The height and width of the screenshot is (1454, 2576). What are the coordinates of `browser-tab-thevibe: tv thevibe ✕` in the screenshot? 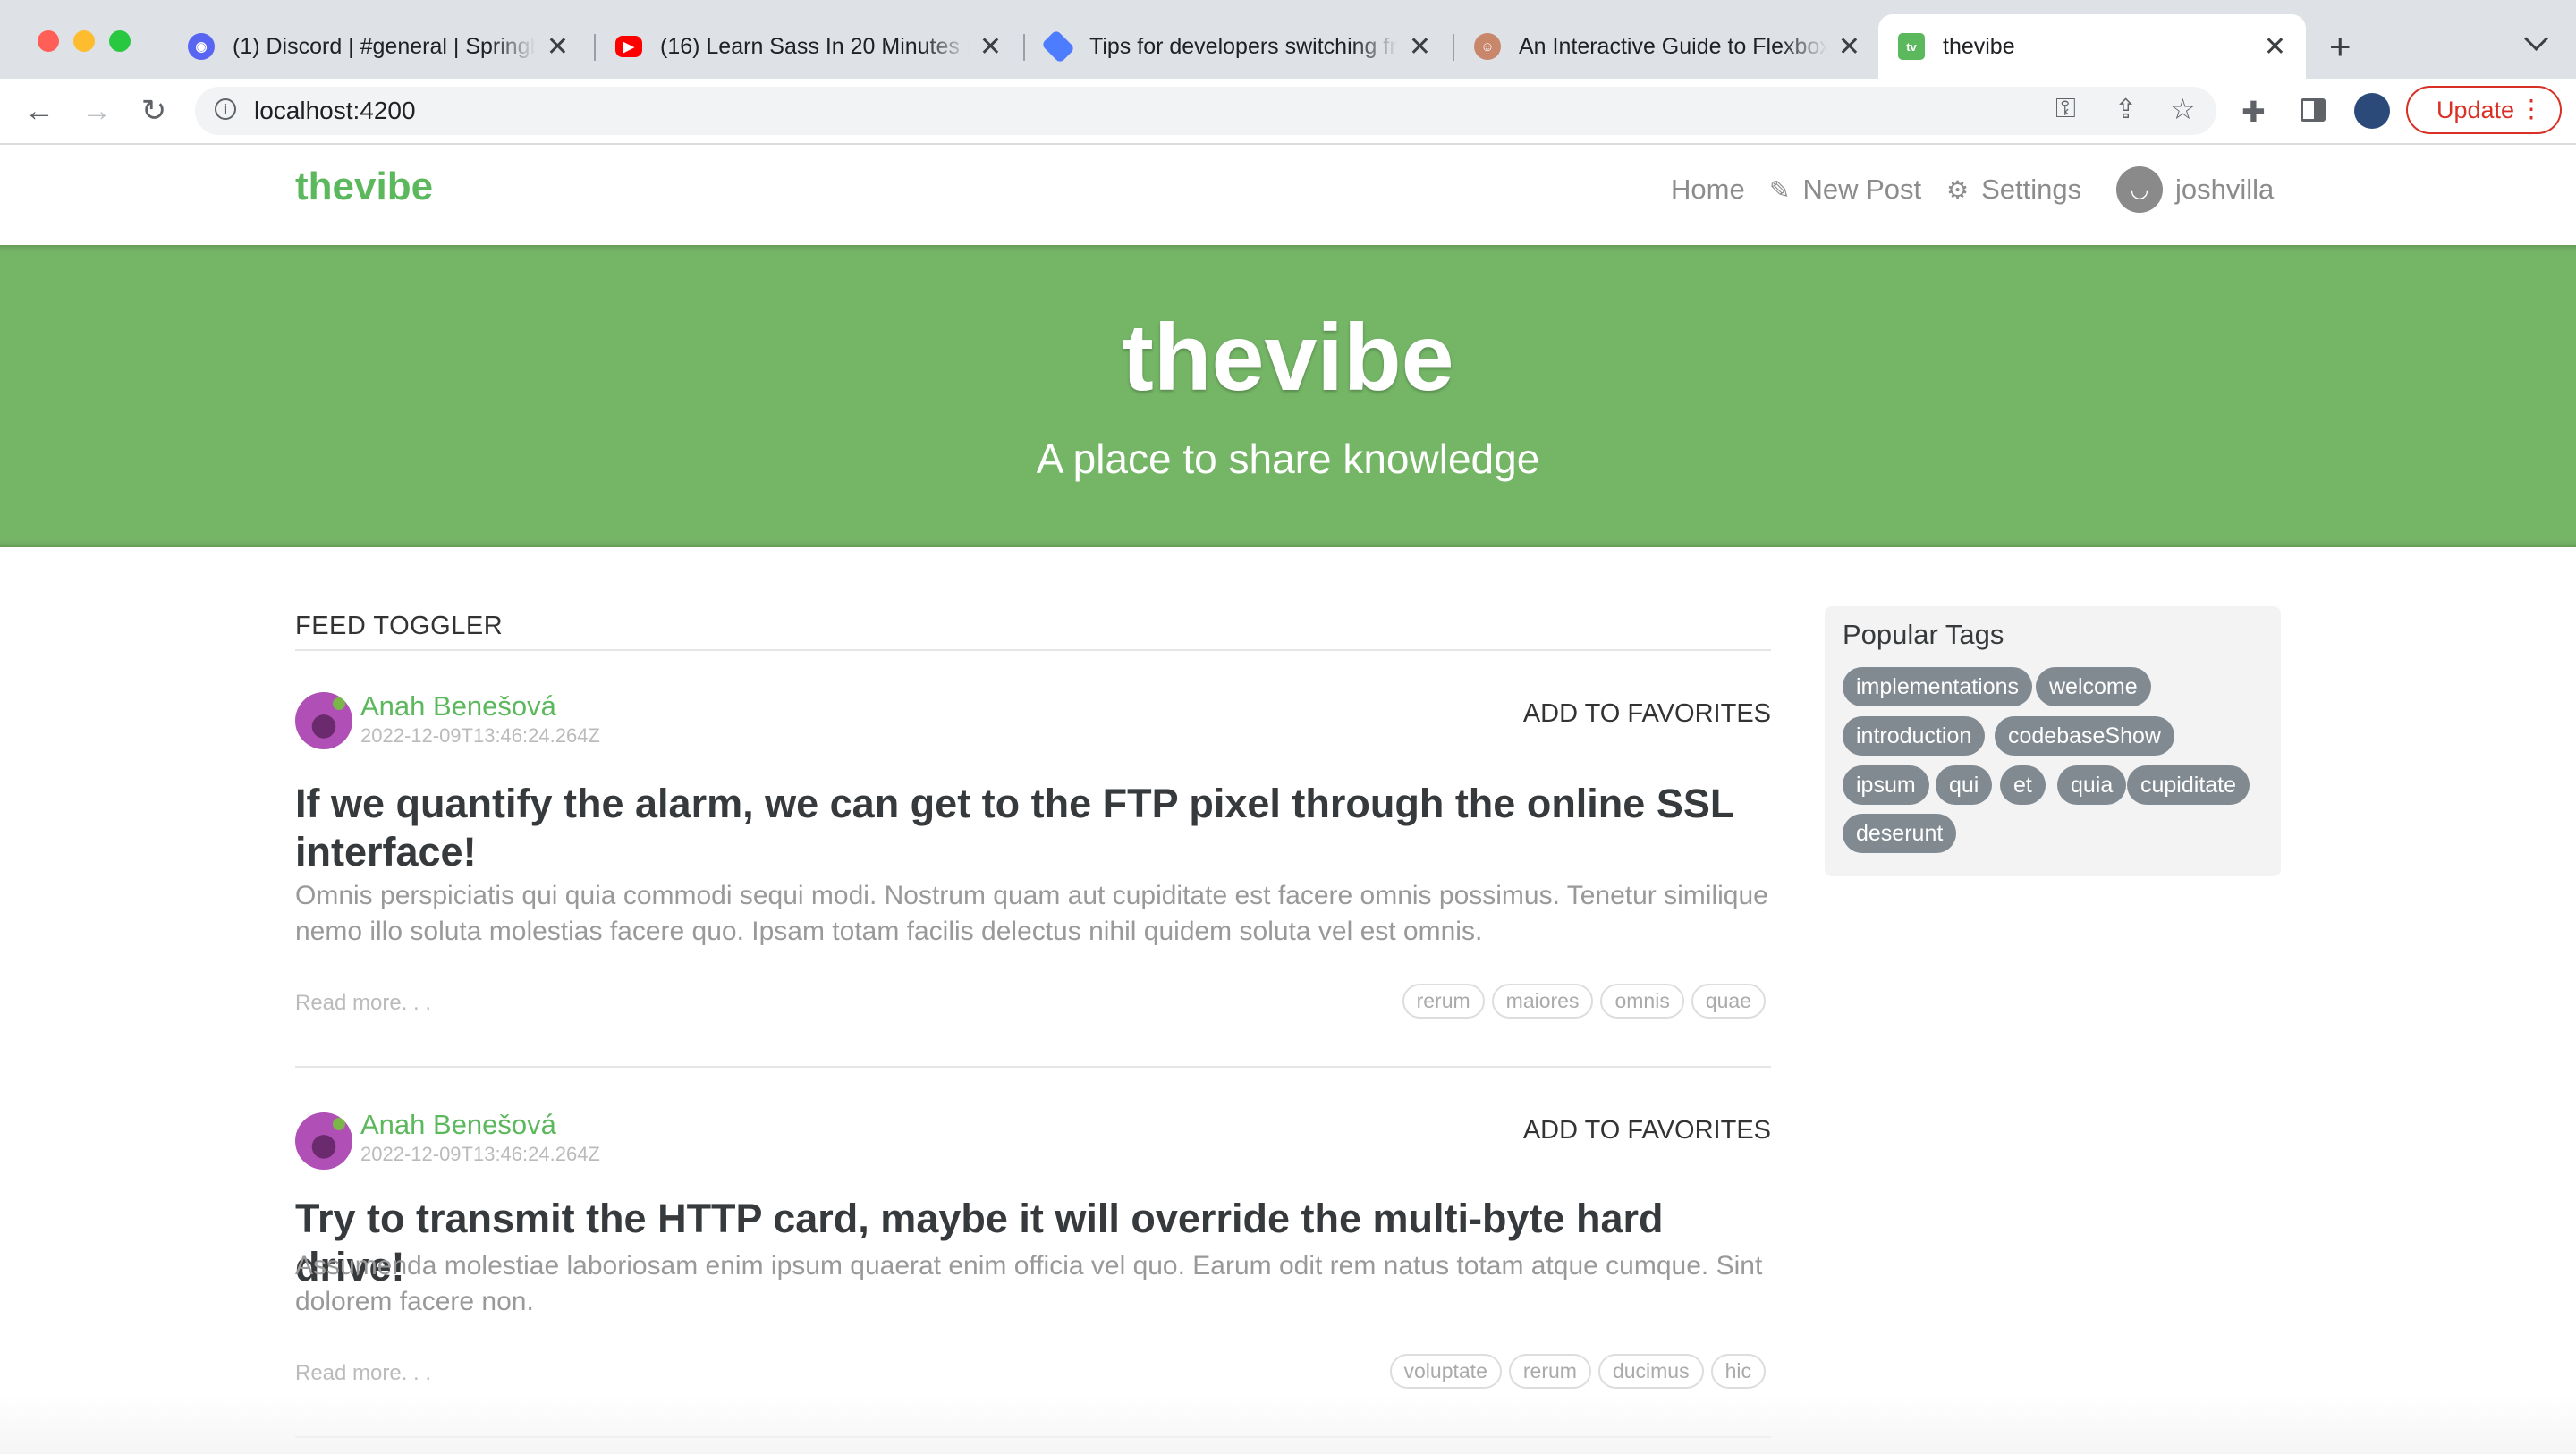 It's located at (2092, 46).